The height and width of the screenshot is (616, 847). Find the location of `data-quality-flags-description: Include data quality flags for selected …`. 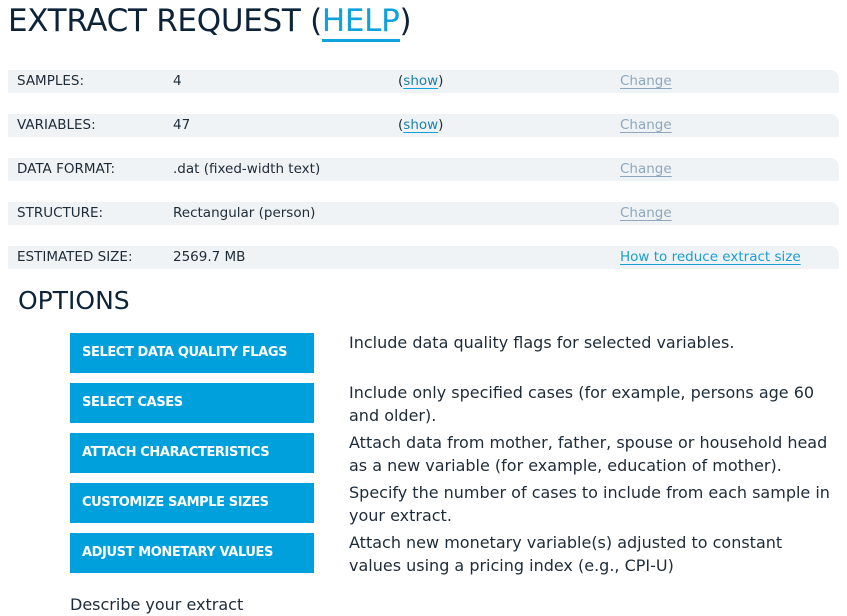

data-quality-flags-description: Include data quality flags for selected … is located at coordinates (542, 342).